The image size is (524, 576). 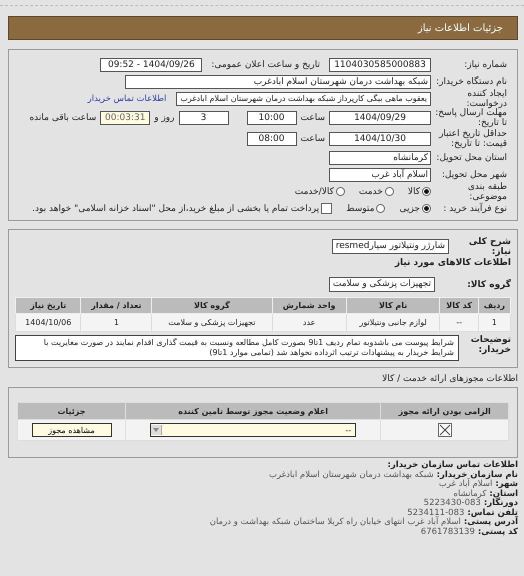 What do you see at coordinates (48, 323) in the screenshot?
I see `table-cell: 1404/10/06` at bounding box center [48, 323].